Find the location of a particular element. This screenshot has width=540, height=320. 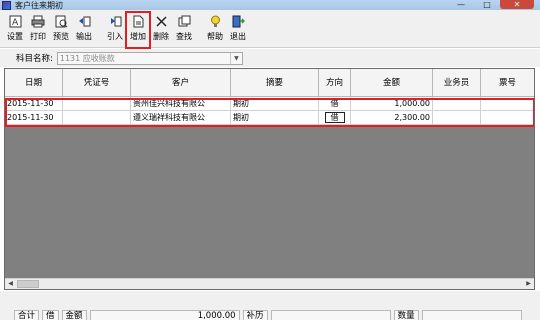

delete-button: 删除 is located at coordinates (161, 30).